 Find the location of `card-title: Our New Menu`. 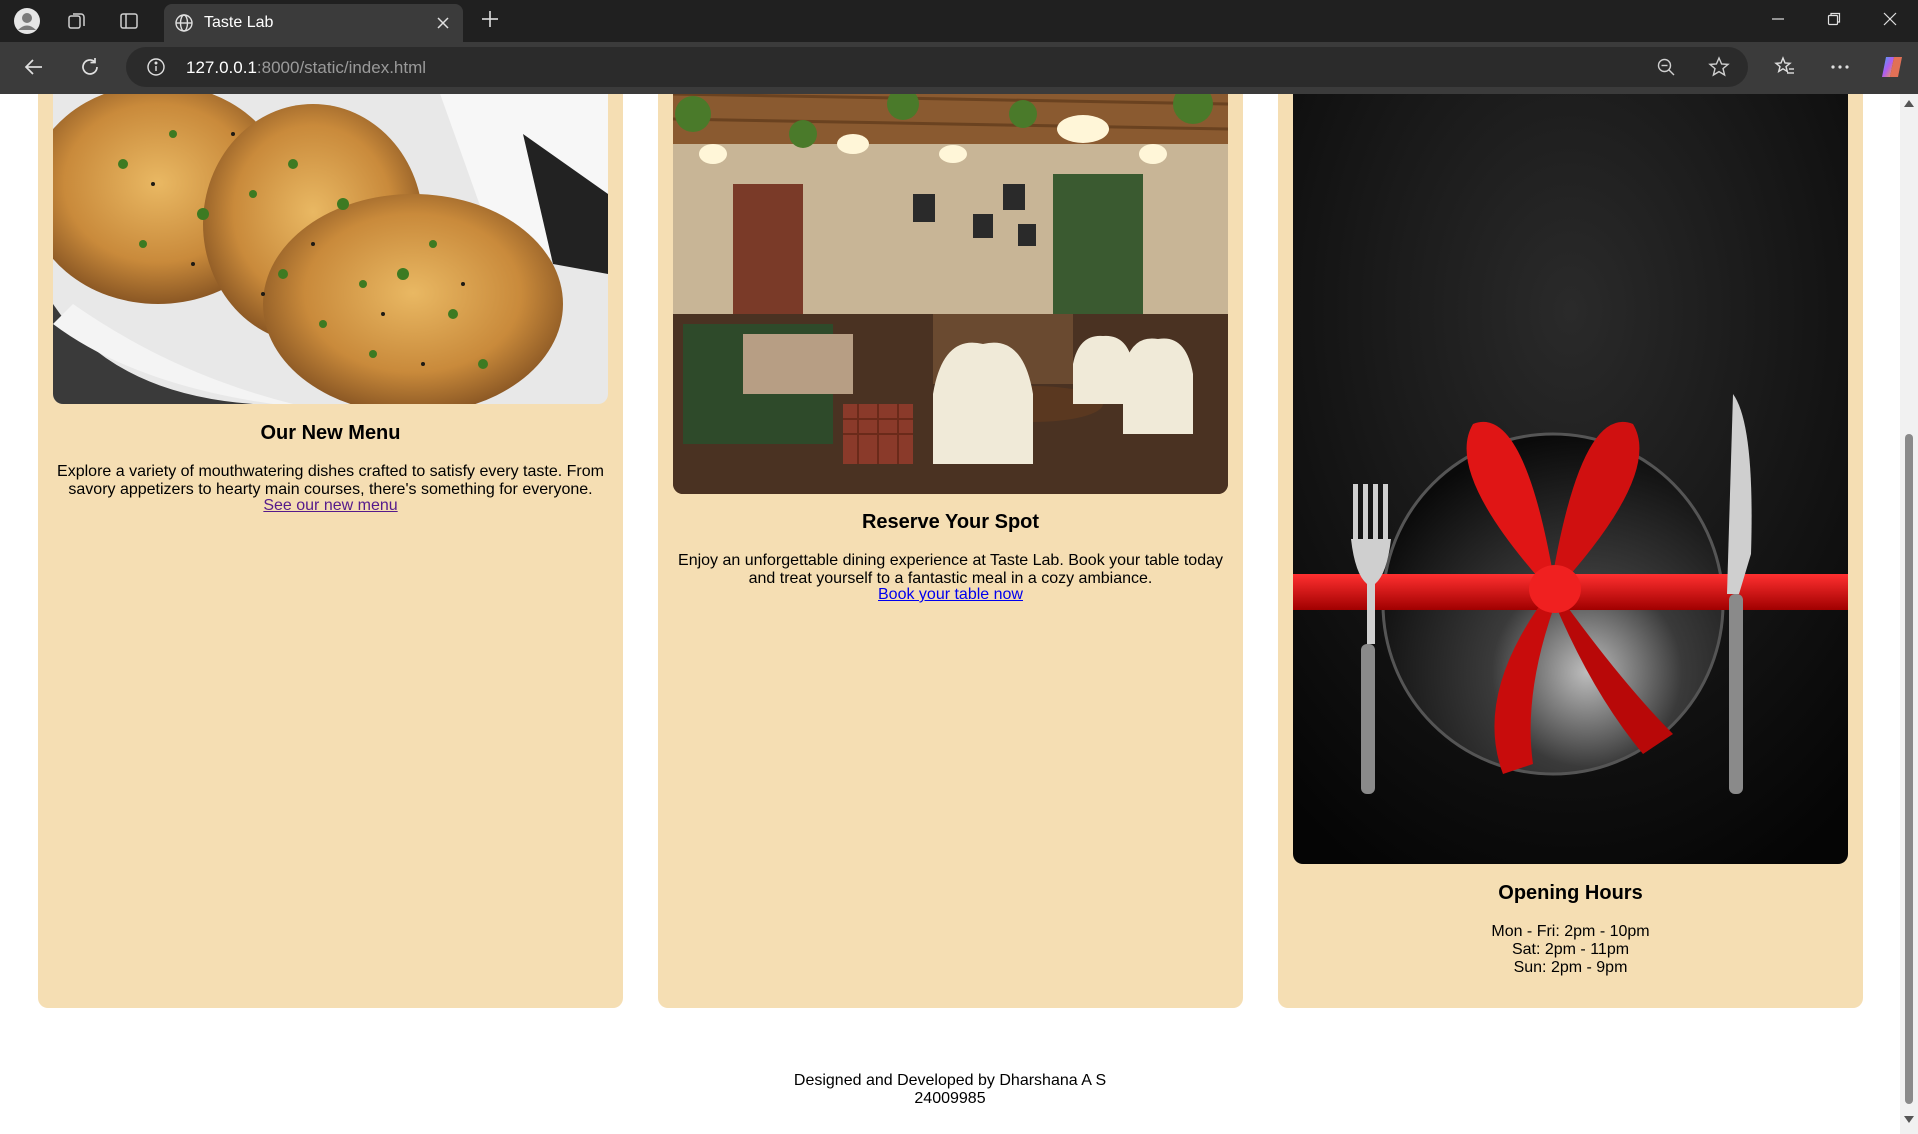

card-title: Our New Menu is located at coordinates (330, 433).